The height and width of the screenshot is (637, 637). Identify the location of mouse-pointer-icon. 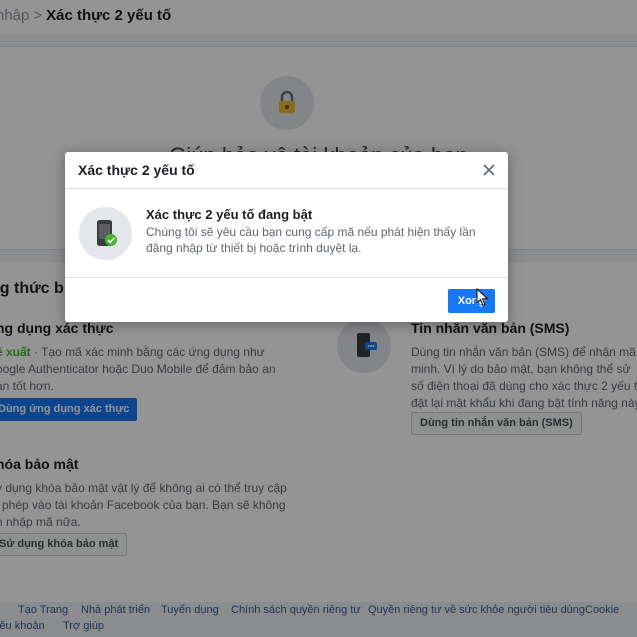
(482, 297).